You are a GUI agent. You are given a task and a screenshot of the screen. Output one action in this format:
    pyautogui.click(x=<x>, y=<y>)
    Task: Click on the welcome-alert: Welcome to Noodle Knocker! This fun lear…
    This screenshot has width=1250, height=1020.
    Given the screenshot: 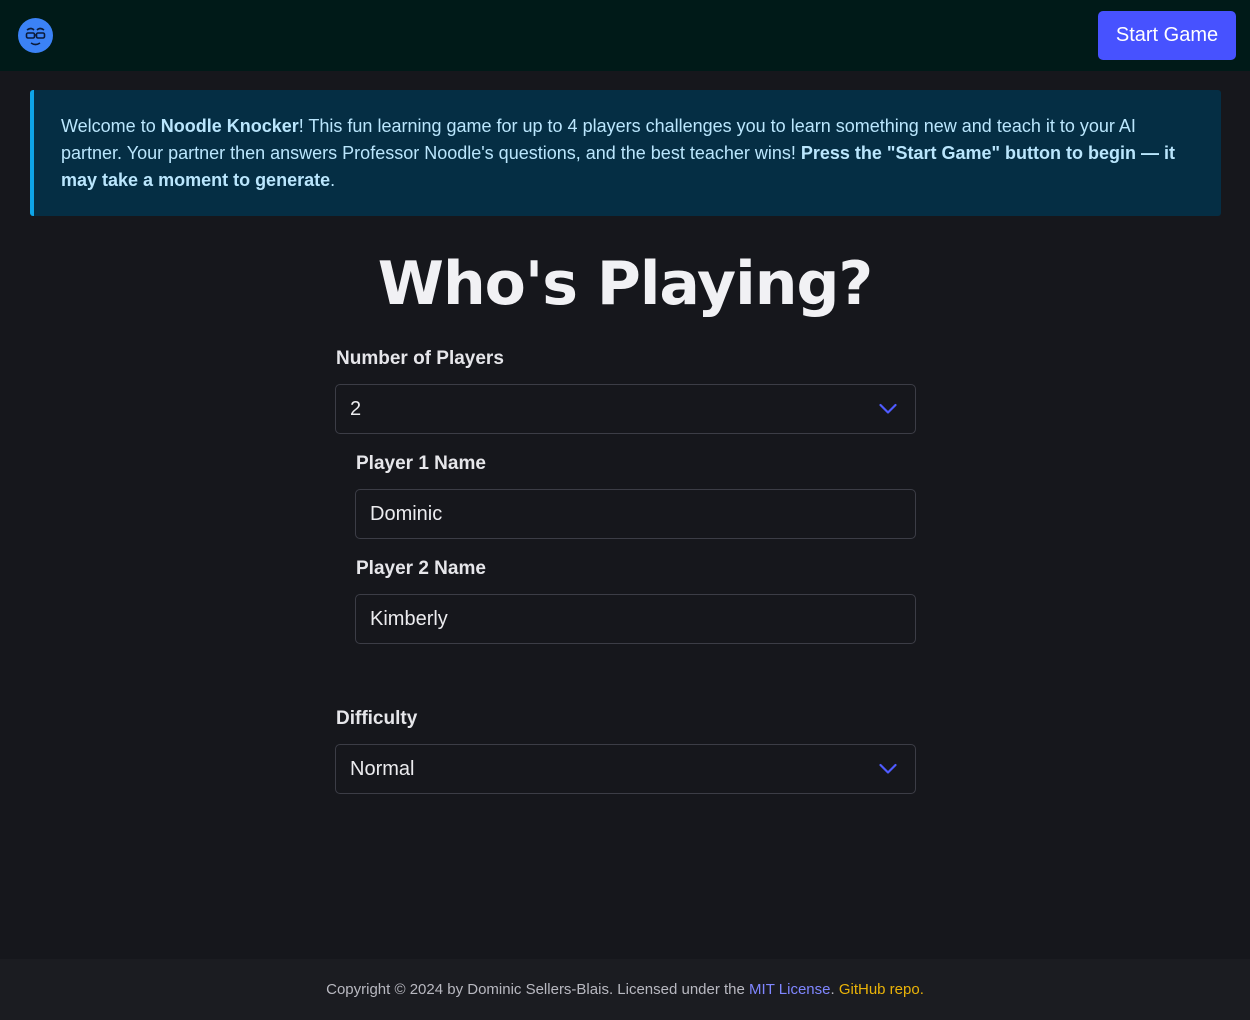 What is the action you would take?
    pyautogui.click(x=625, y=153)
    